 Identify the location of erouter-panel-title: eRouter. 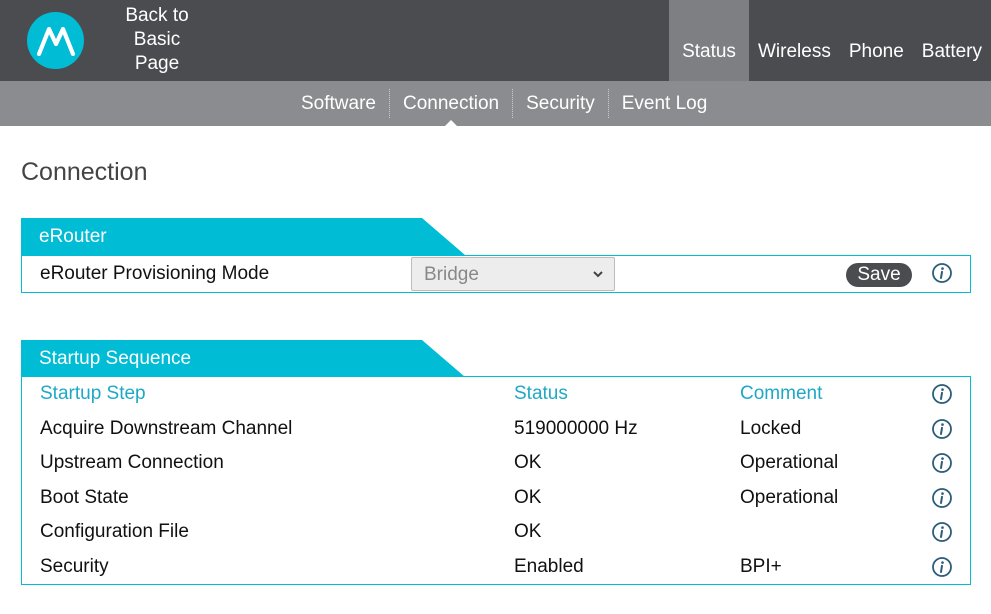
(73, 236).